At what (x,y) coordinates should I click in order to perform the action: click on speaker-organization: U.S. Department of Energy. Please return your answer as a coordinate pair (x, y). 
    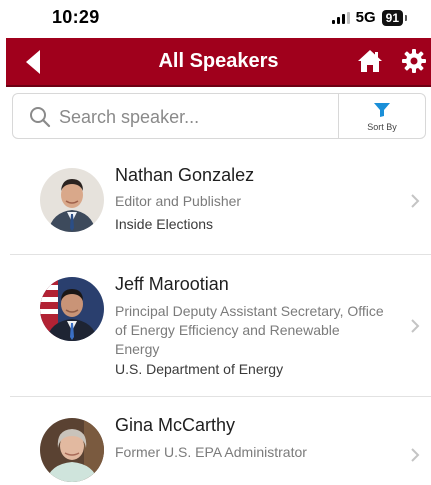
    Looking at the image, I should click on (199, 369).